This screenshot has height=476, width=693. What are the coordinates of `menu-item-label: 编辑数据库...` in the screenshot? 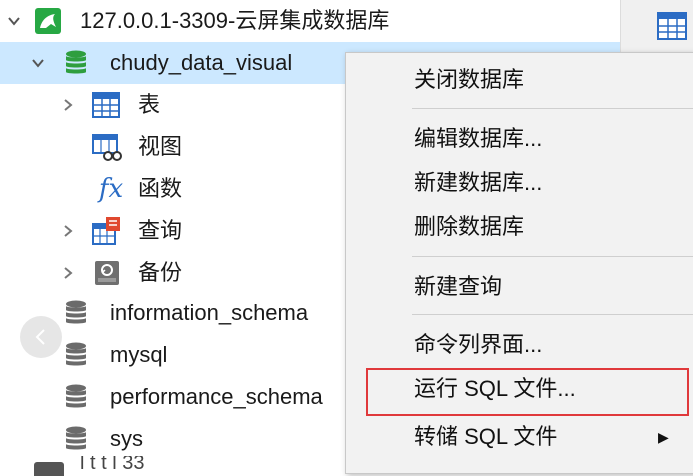 It's located at (478, 138).